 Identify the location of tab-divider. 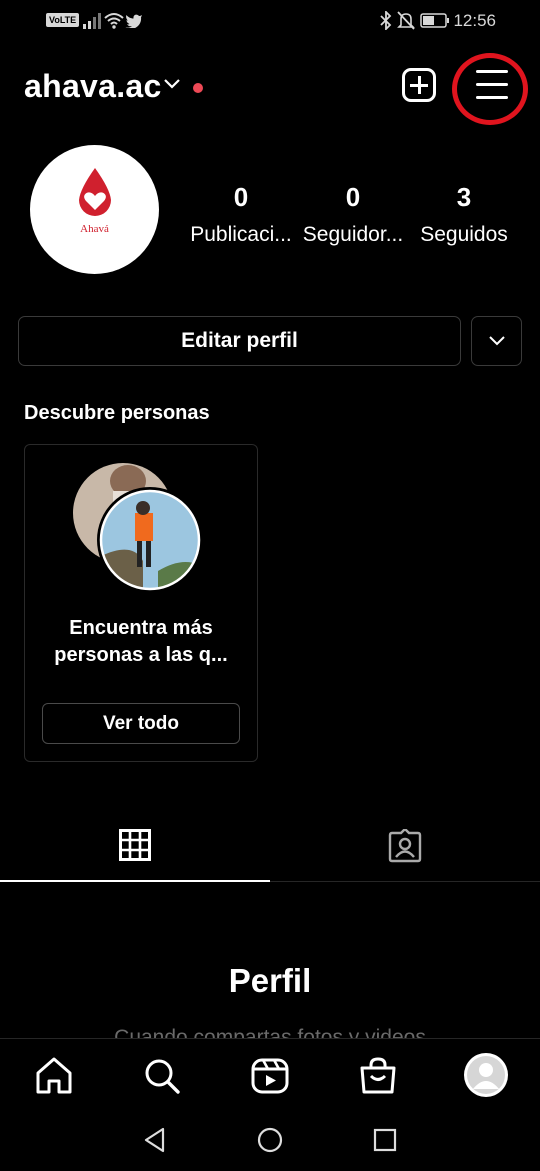
(405, 881).